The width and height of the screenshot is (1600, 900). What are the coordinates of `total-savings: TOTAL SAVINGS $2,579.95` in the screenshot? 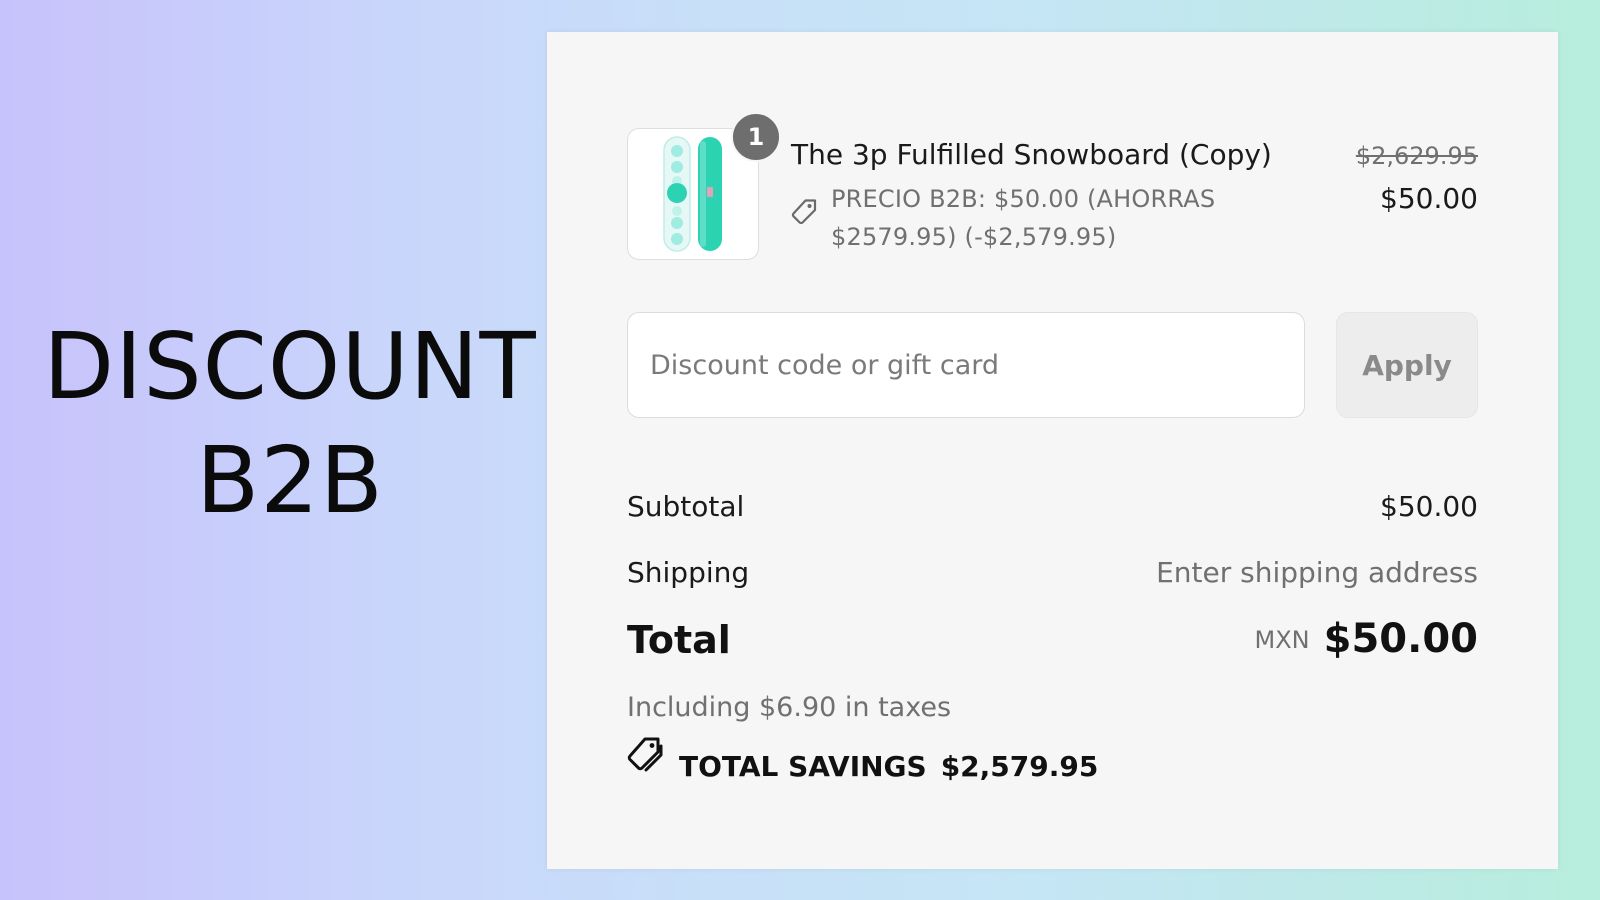 It's located at (888, 766).